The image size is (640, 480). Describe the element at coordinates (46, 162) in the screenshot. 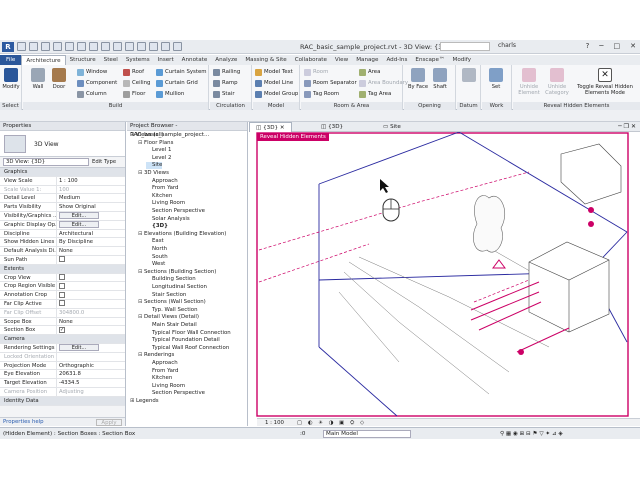

I see `instance-selector: 3D View: {3D}` at that location.